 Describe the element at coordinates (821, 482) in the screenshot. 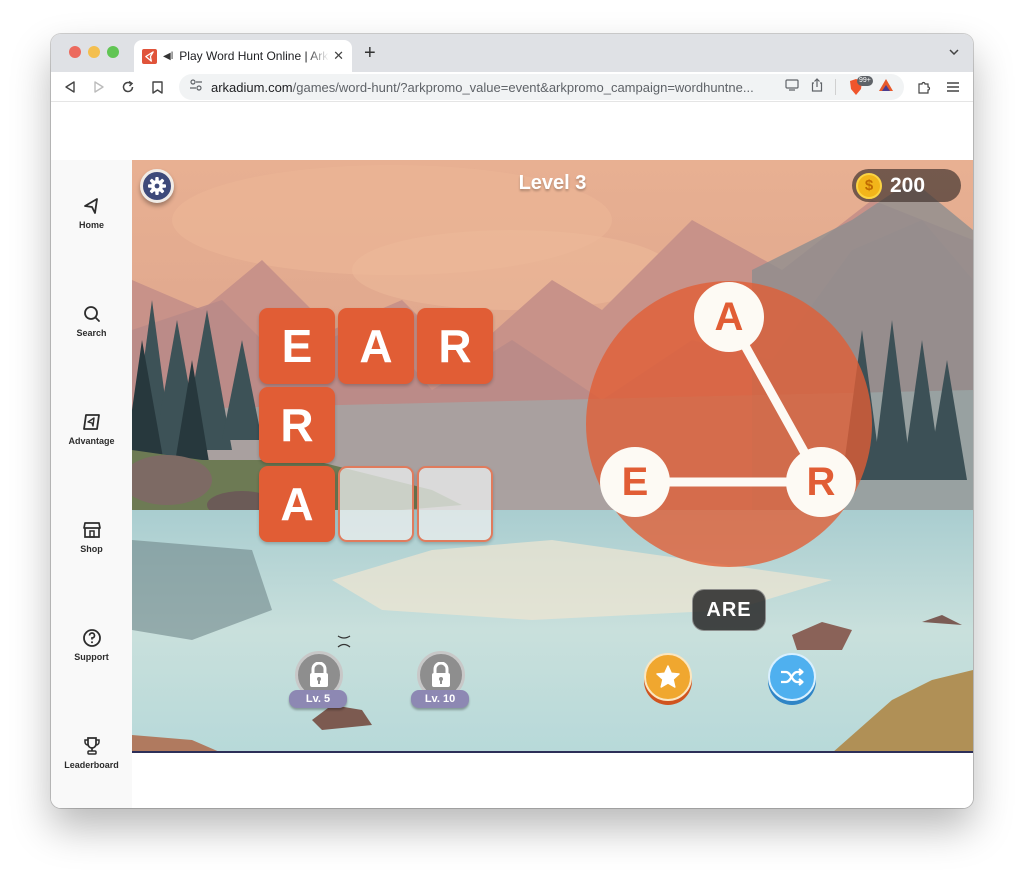

I see `wheel-letter: R` at that location.